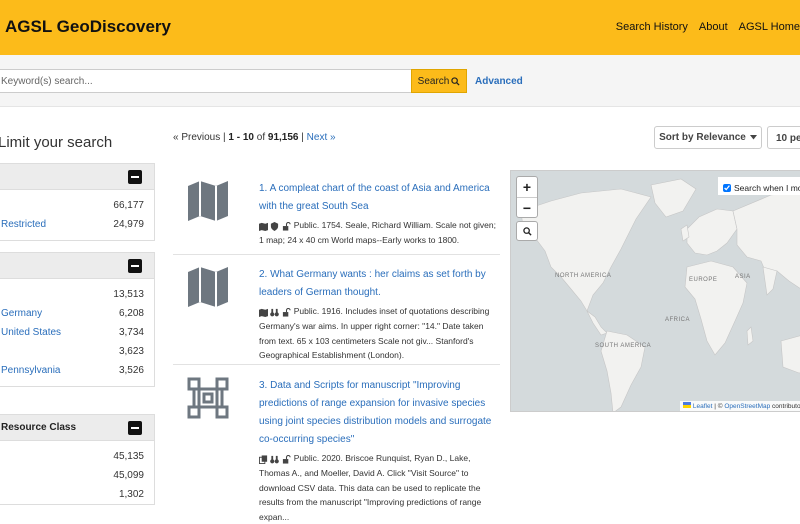 The height and width of the screenshot is (524, 800). I want to click on per-page-label: 10 per page, so click(788, 138).